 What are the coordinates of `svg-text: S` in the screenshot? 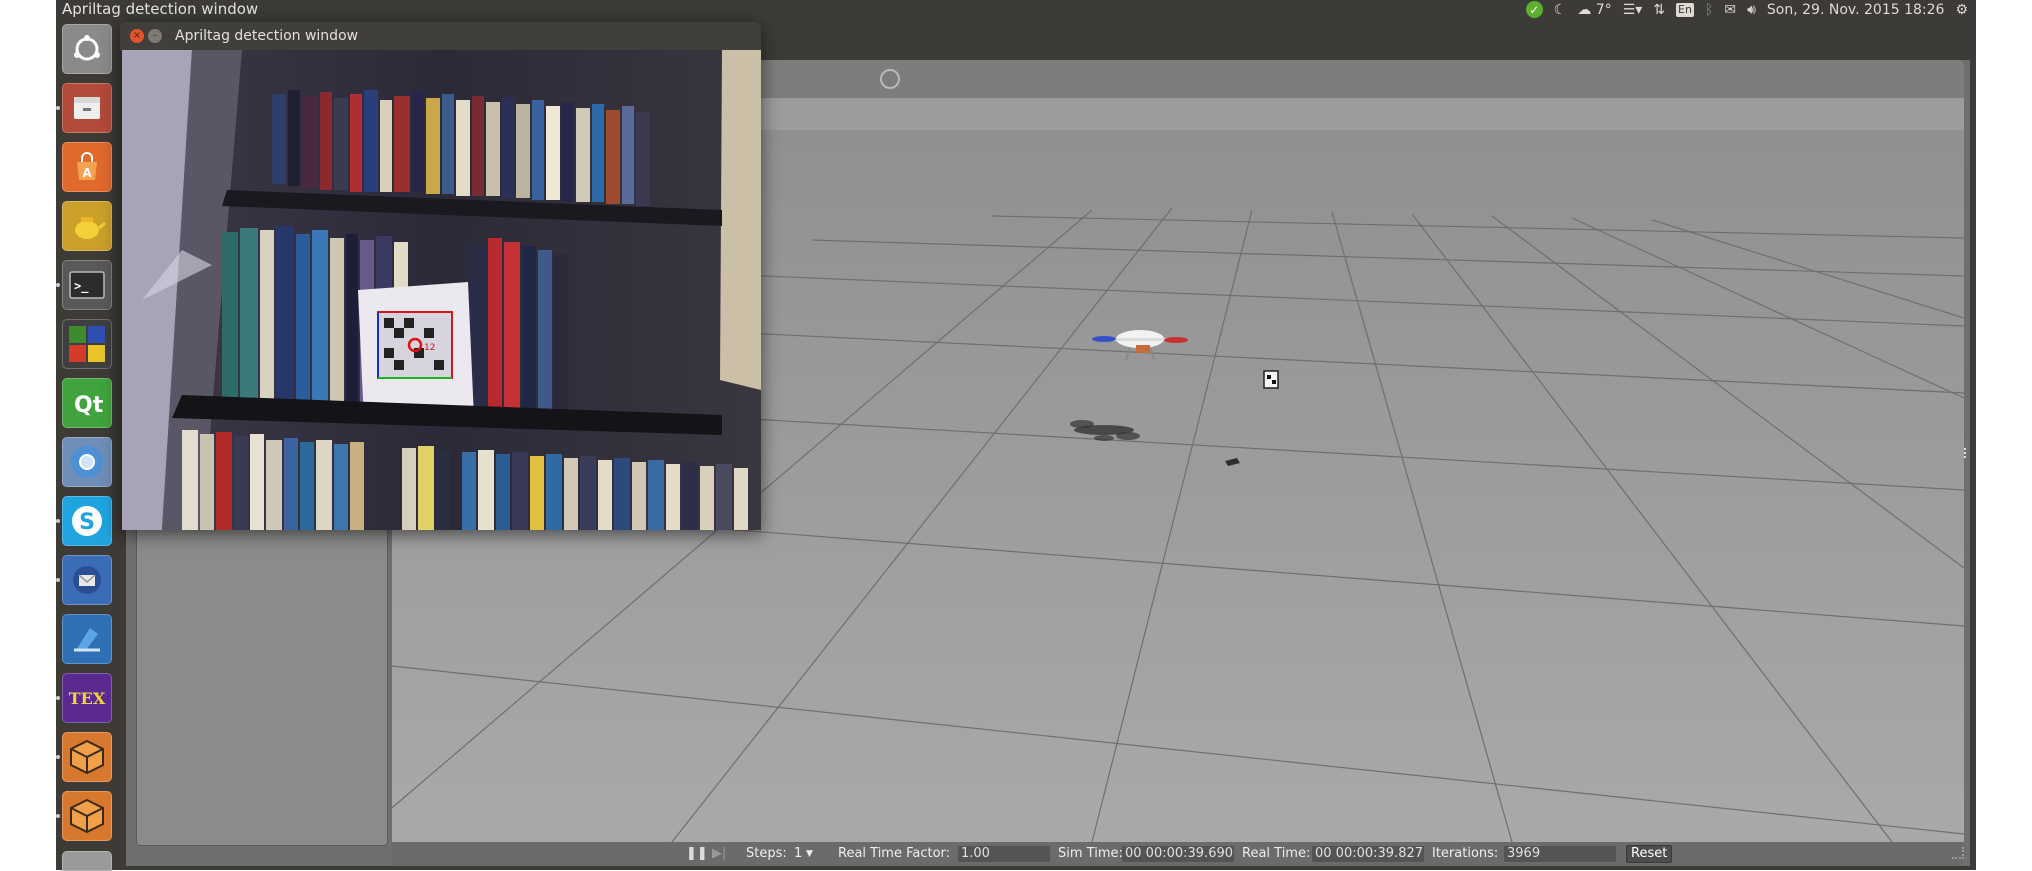 It's located at (87, 522).